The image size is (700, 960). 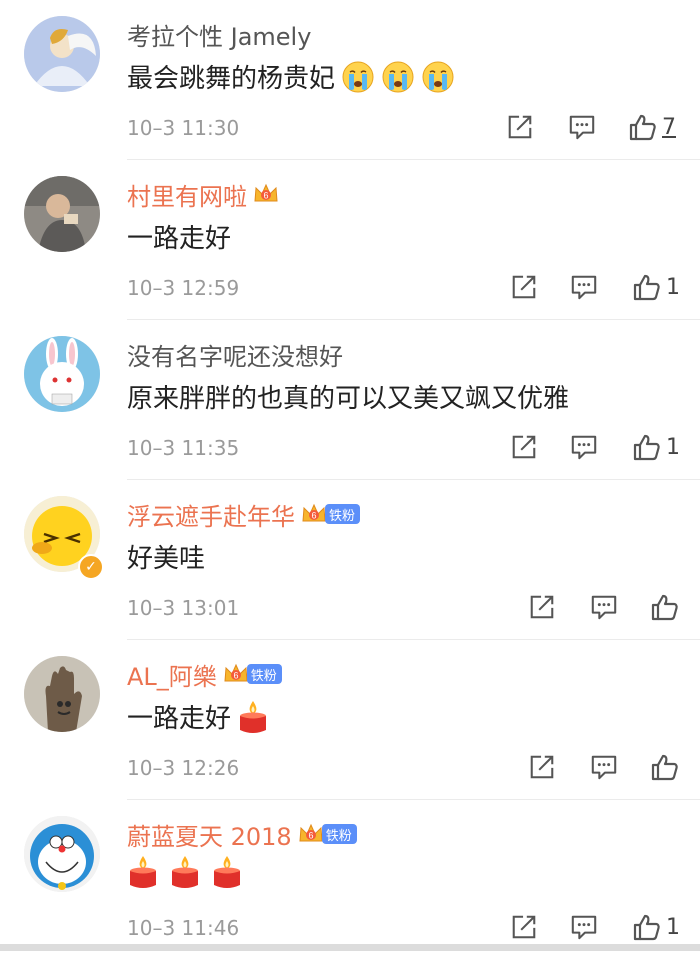 What do you see at coordinates (211, 514) in the screenshot?
I see `username: 浮云遮手赴年华` at bounding box center [211, 514].